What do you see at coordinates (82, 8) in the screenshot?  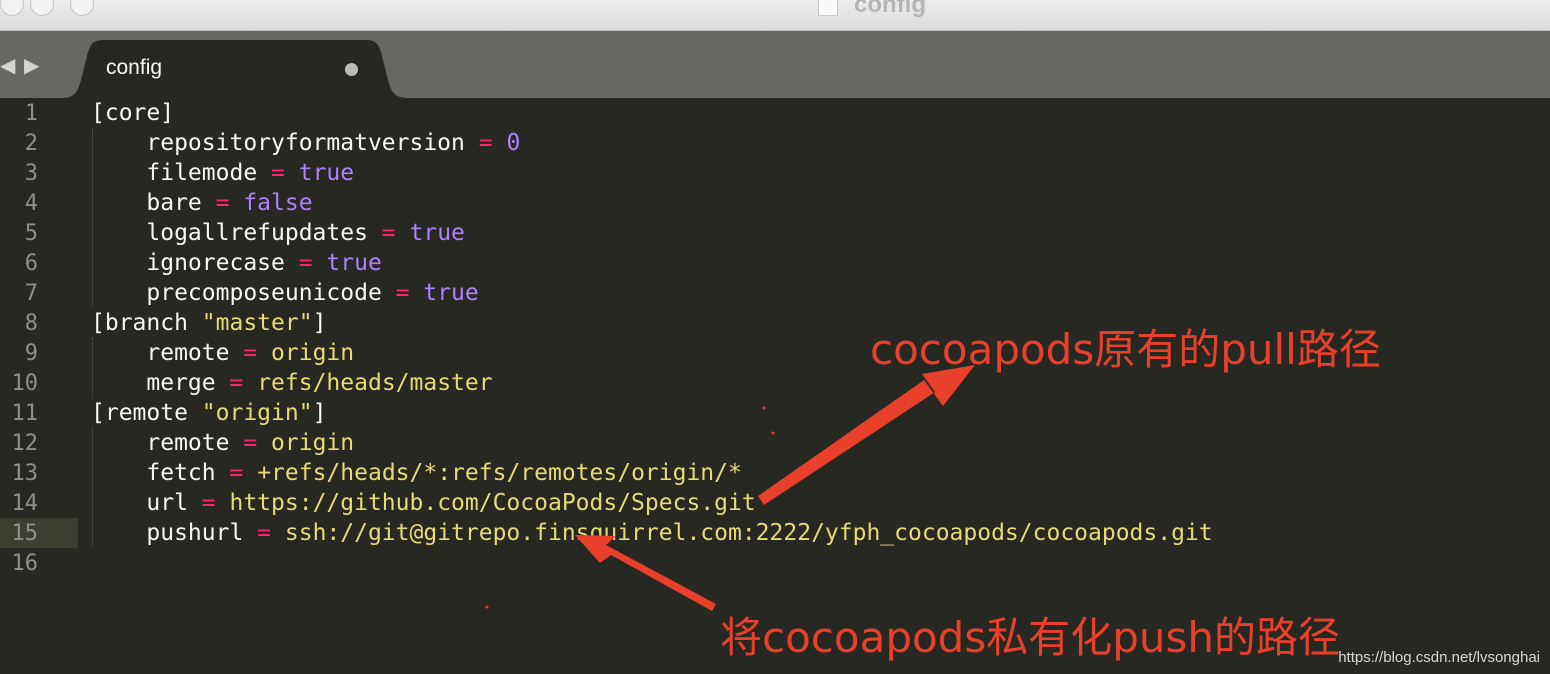 I see `zoom-window-button` at bounding box center [82, 8].